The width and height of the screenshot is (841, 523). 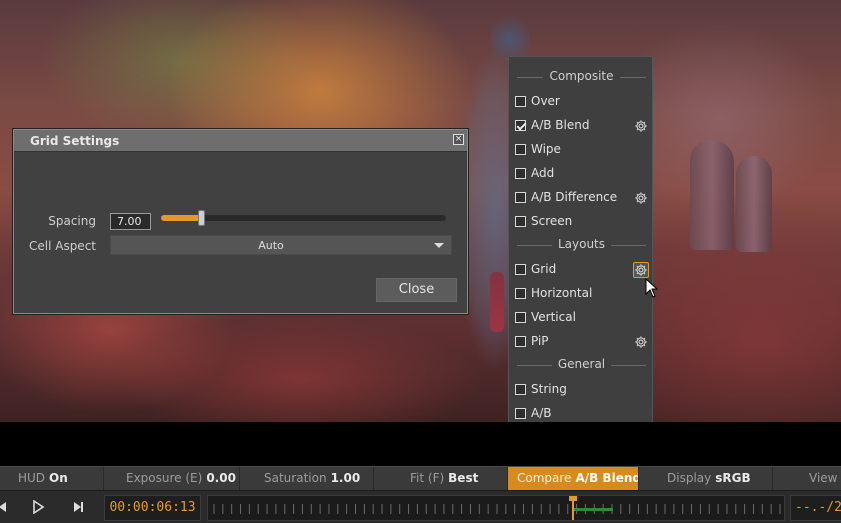 What do you see at coordinates (62, 246) in the screenshot?
I see `cell-aspect-label: Cell Aspect` at bounding box center [62, 246].